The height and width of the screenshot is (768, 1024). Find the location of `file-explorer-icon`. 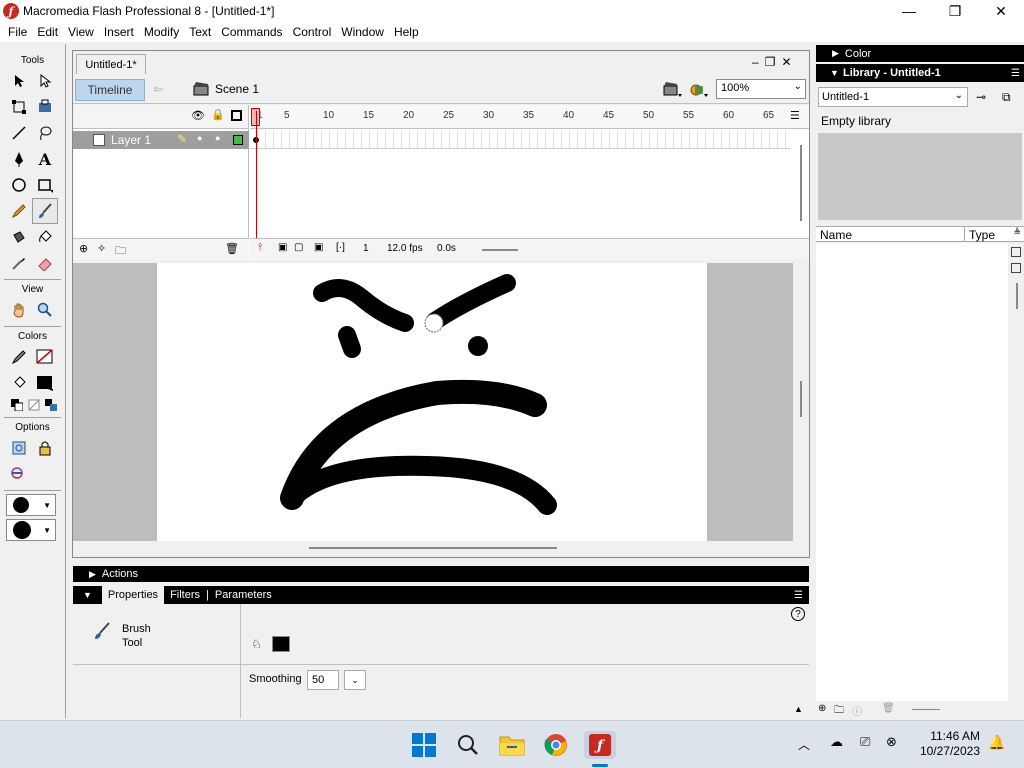

file-explorer-icon is located at coordinates (512, 745).